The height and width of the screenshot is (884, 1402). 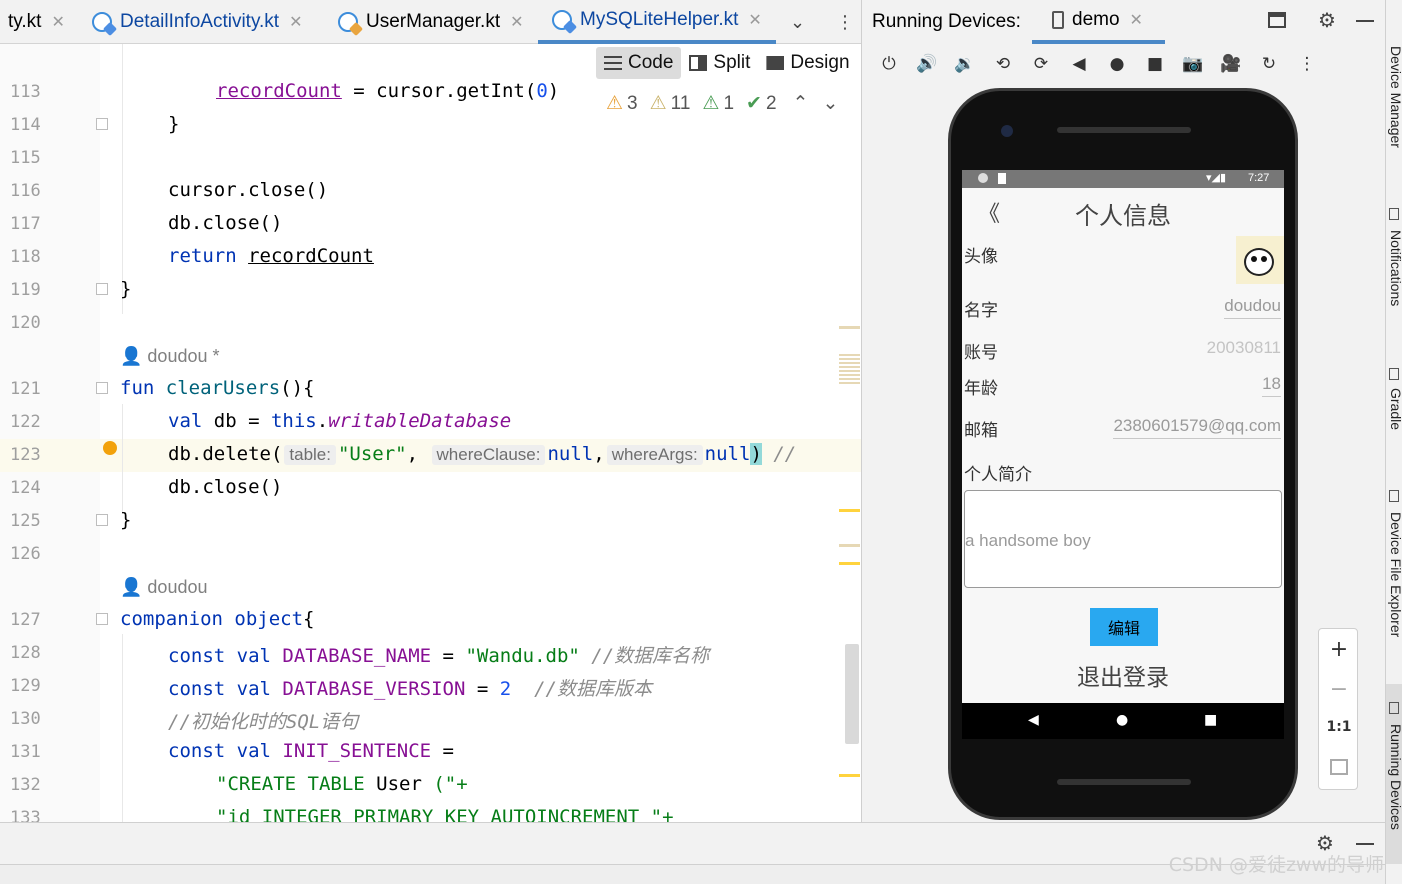 What do you see at coordinates (779, 454) in the screenshot?
I see `code-token: //` at bounding box center [779, 454].